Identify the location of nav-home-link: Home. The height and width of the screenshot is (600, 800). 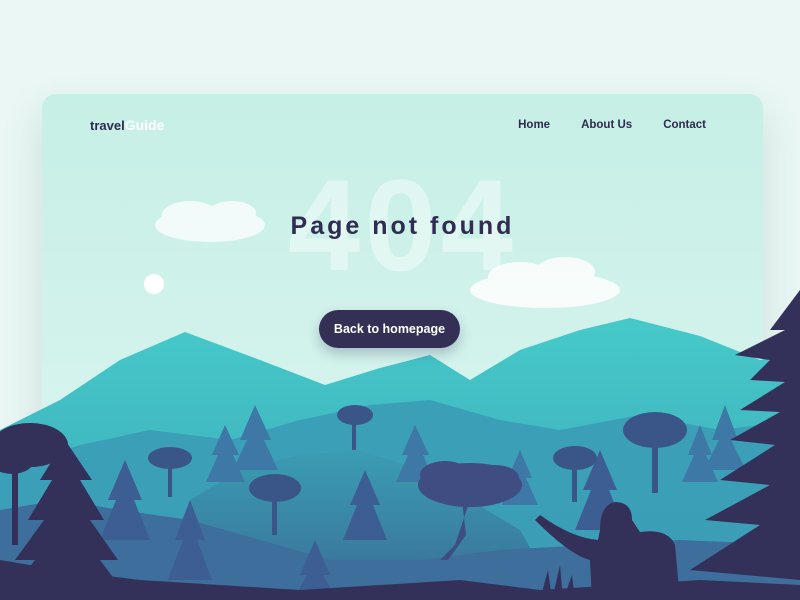
(534, 125).